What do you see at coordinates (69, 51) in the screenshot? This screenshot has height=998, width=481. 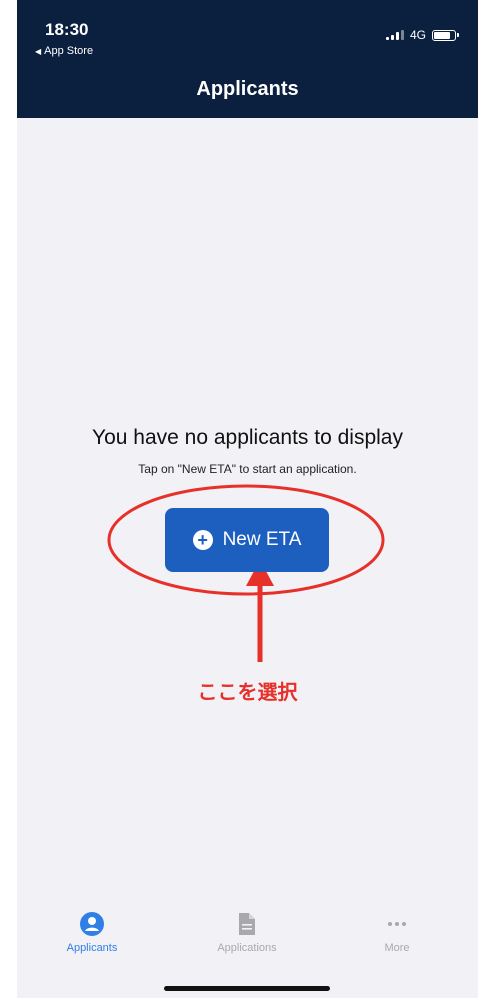 I see `back-app-label: App Store` at bounding box center [69, 51].